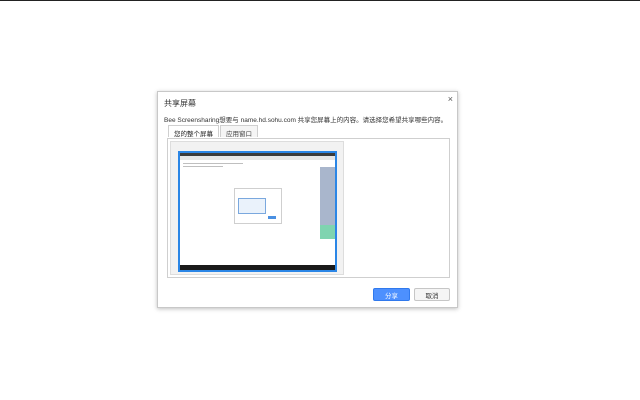 Image resolution: width=640 pixels, height=400 pixels. I want to click on thumbnail-dialog-preview, so click(252, 206).